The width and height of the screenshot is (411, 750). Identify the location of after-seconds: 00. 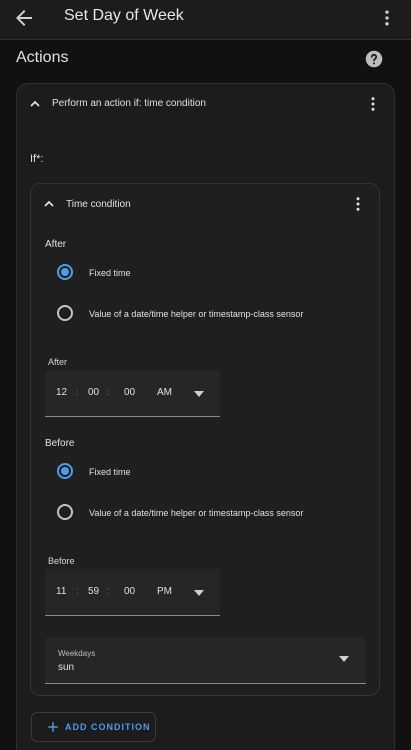
(129, 392).